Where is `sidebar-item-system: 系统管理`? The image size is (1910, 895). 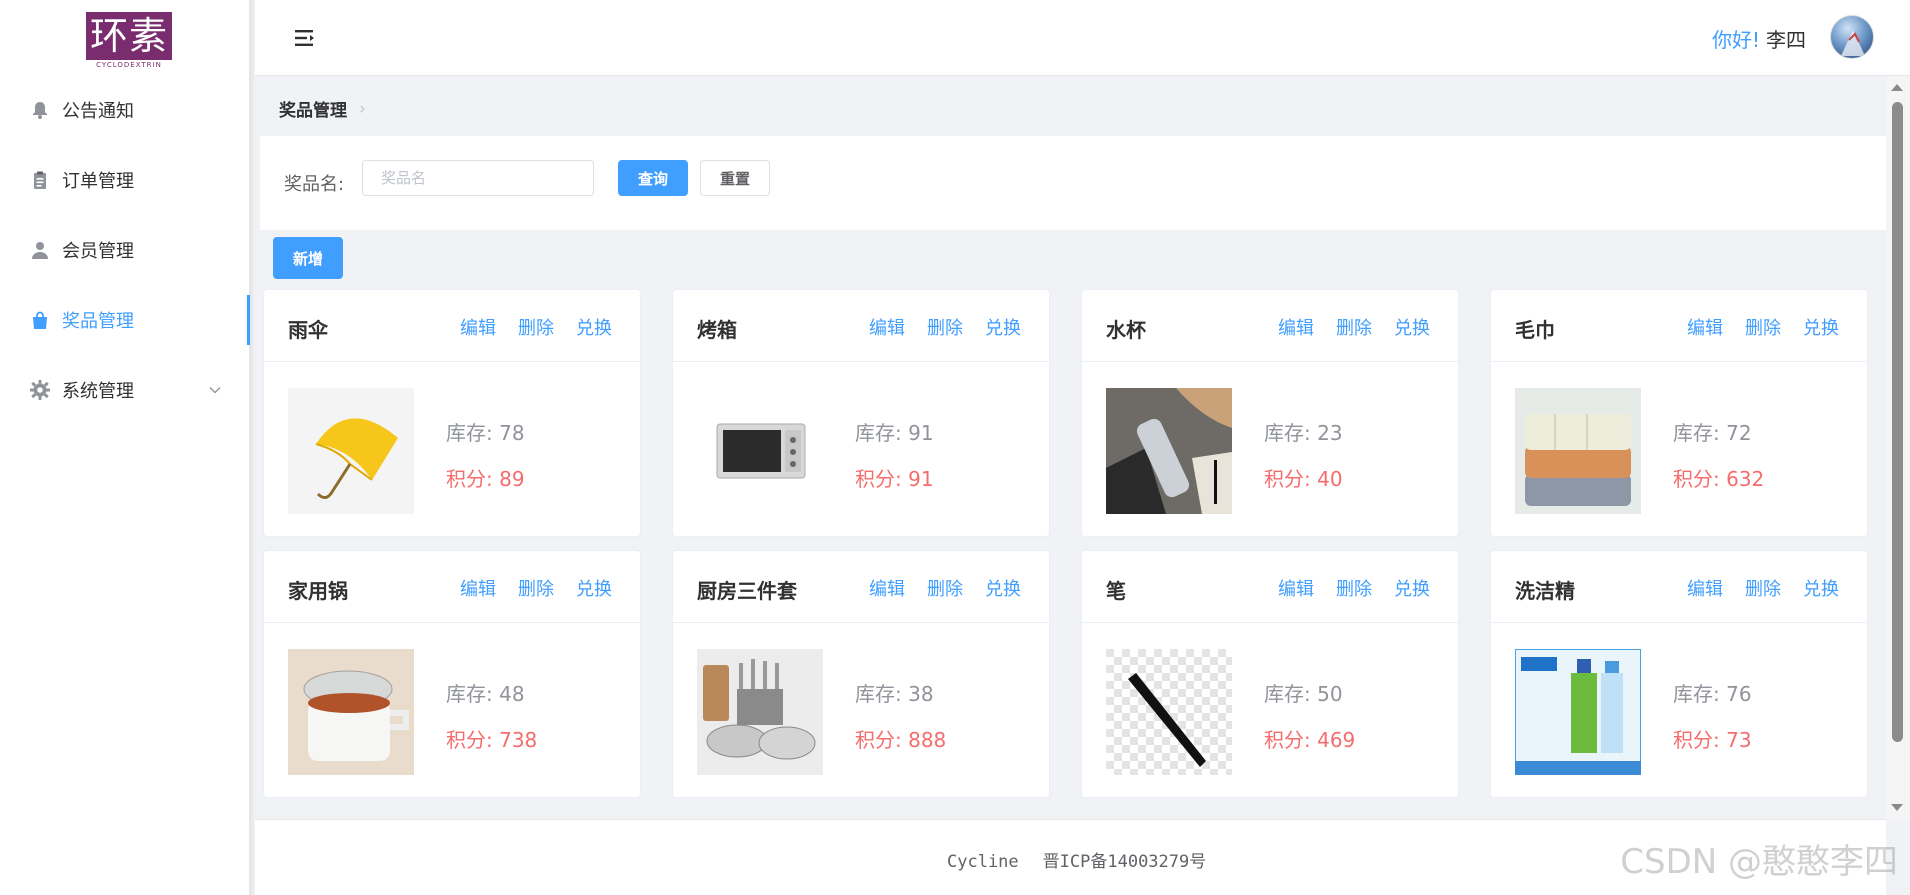
sidebar-item-system: 系统管理 is located at coordinates (125, 390).